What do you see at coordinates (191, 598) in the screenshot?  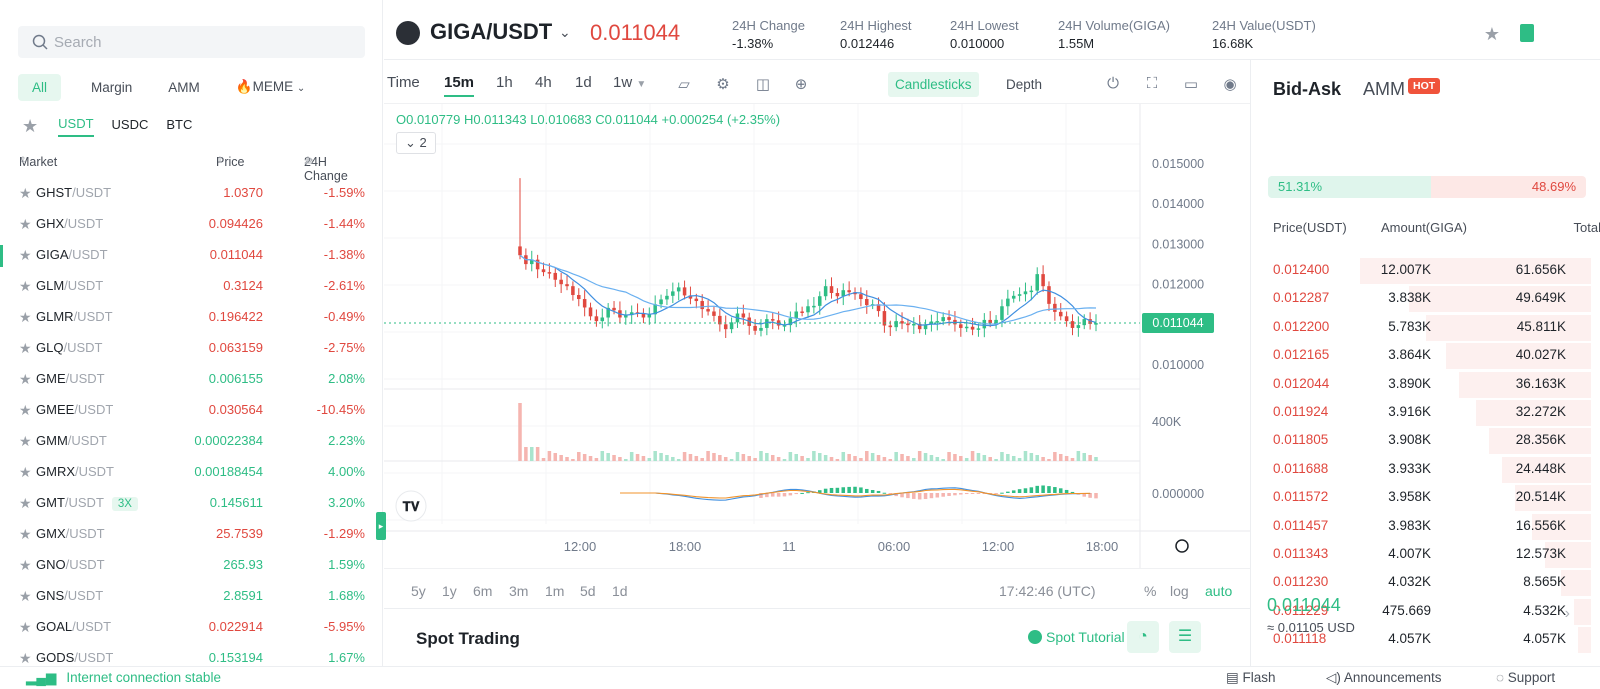 I see `market-row: ★ GNS/USDT 2.8591 1.68%` at bounding box center [191, 598].